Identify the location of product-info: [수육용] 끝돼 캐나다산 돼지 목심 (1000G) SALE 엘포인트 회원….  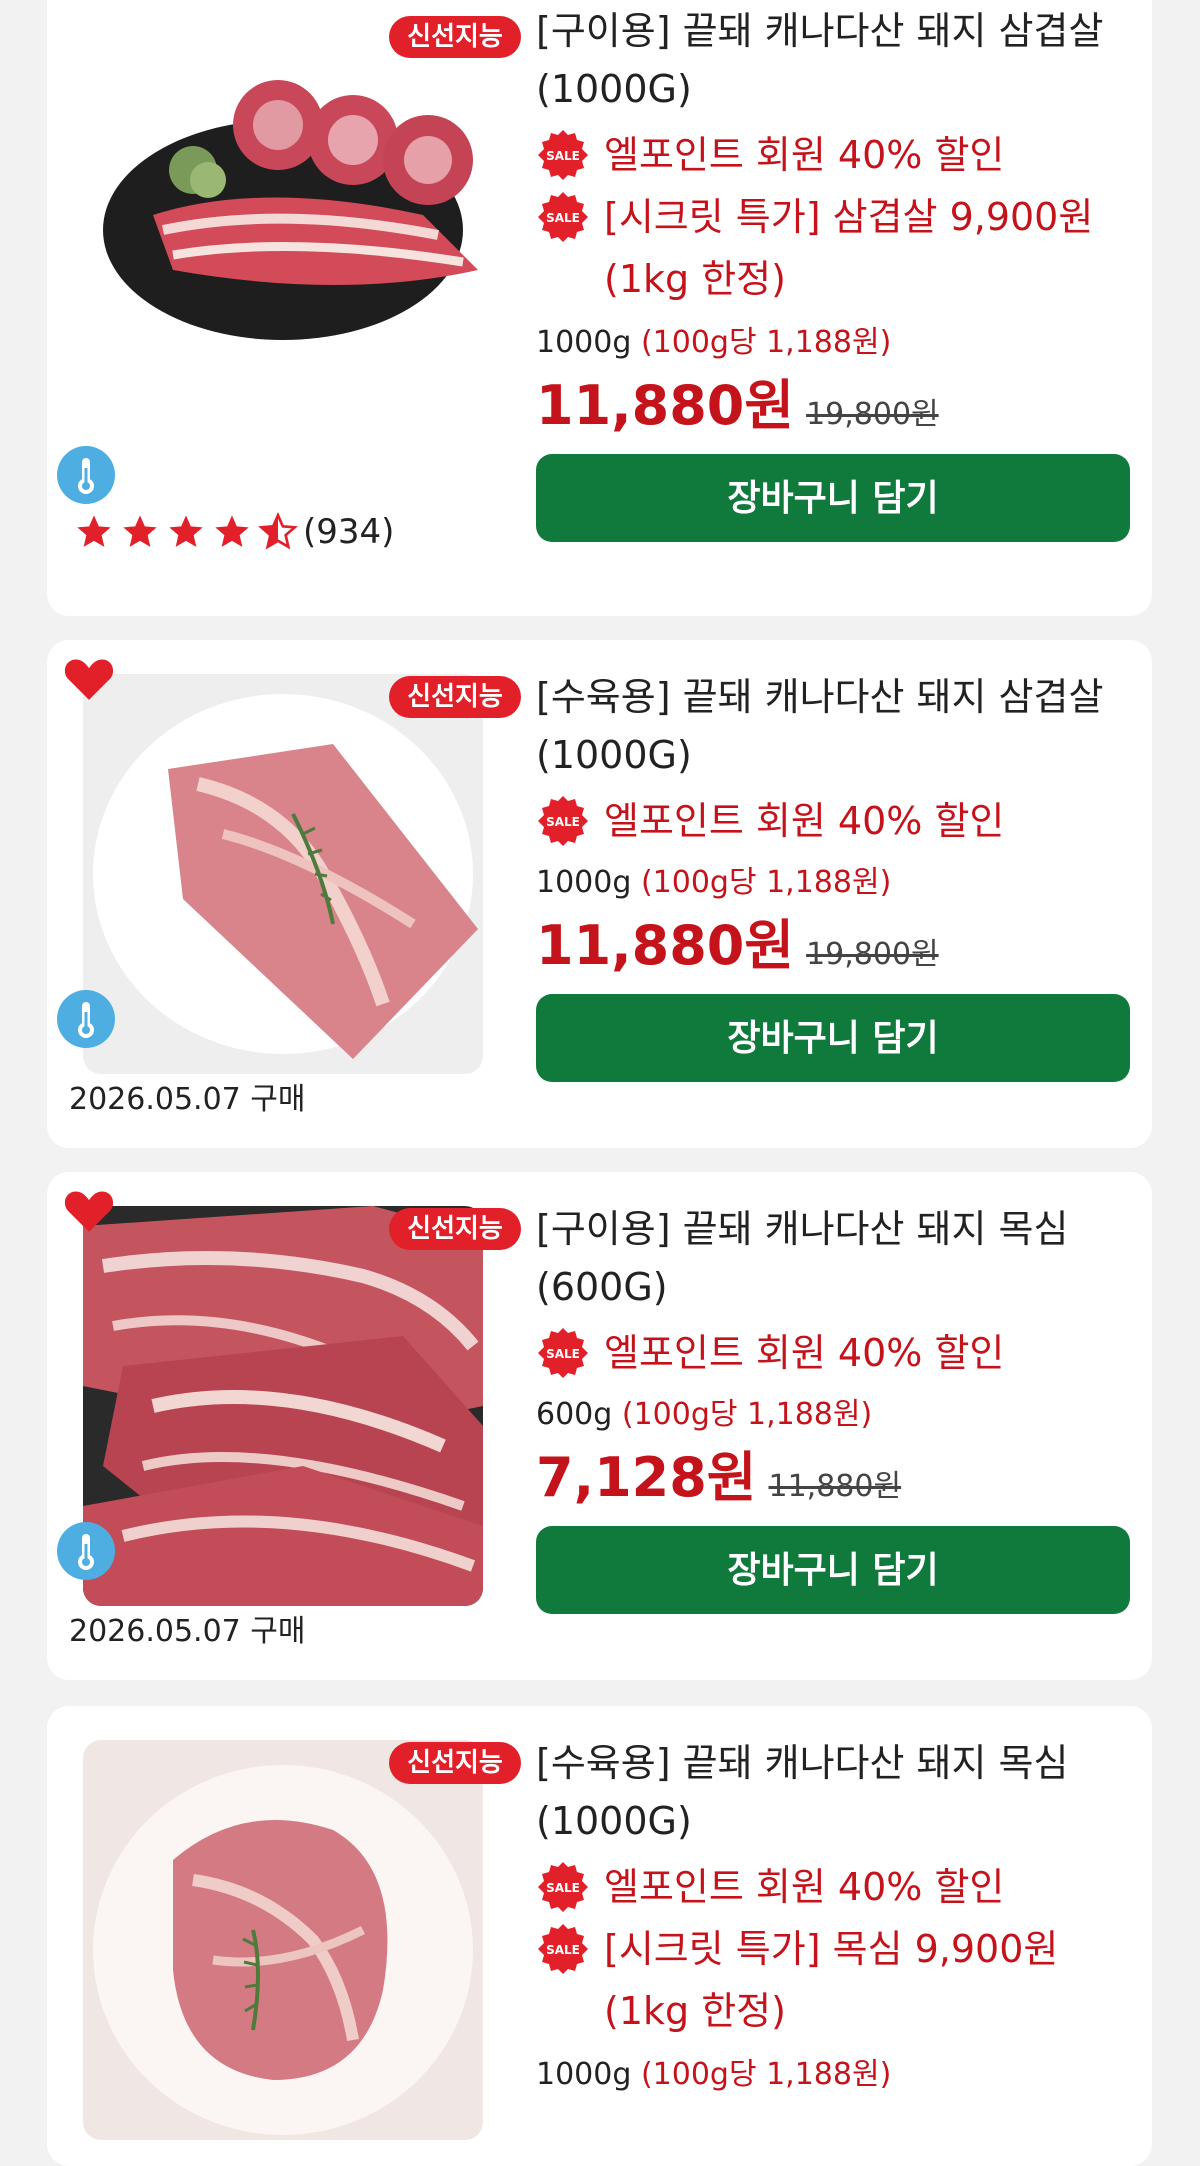
(831, 1918).